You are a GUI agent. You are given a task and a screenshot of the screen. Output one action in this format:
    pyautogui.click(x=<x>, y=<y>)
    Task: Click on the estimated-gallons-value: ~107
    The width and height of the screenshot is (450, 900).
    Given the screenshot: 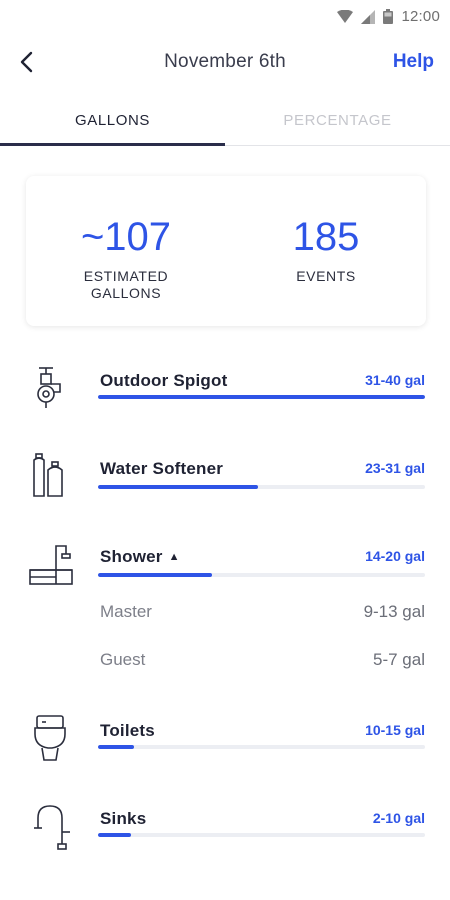 What is the action you would take?
    pyautogui.click(x=126, y=237)
    